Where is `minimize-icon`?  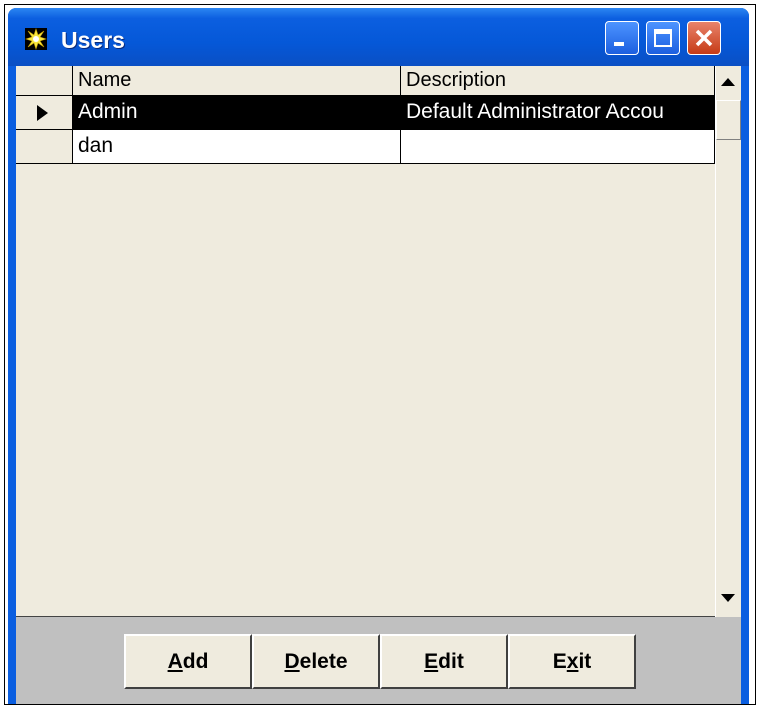
minimize-icon is located at coordinates (619, 44).